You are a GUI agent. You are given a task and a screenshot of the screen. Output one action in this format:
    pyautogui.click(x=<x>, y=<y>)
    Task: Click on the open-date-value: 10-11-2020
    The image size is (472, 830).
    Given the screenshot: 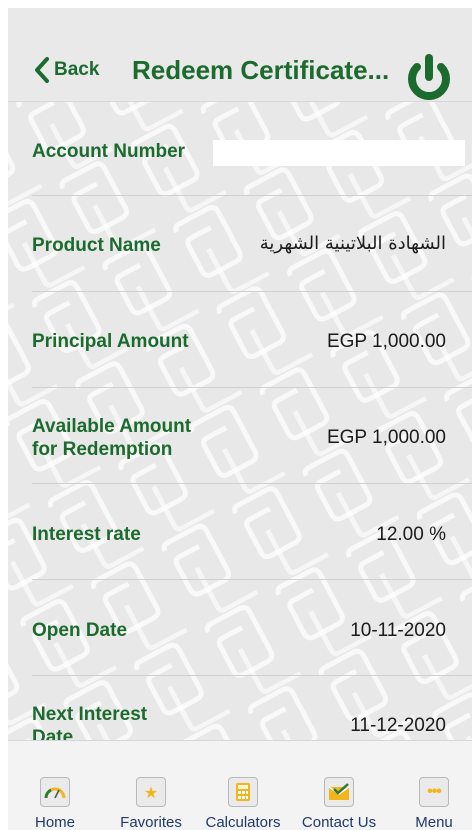 What is the action you would take?
    pyautogui.click(x=398, y=630)
    